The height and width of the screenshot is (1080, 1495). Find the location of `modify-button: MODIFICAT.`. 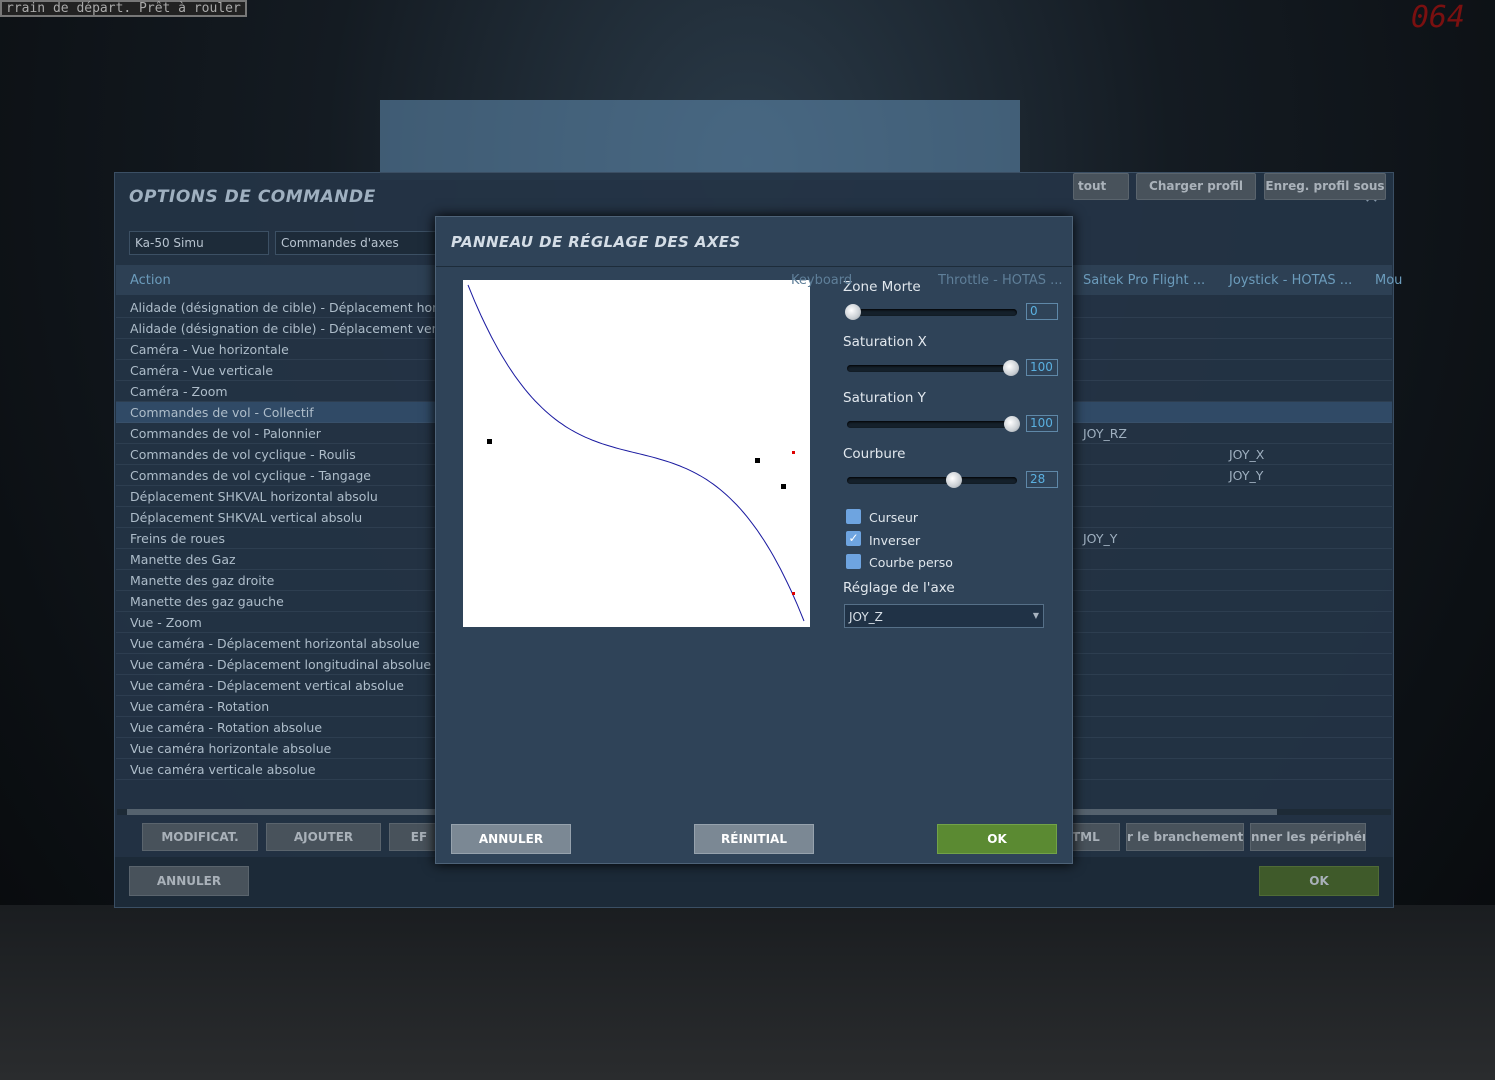

modify-button: MODIFICAT. is located at coordinates (200, 837).